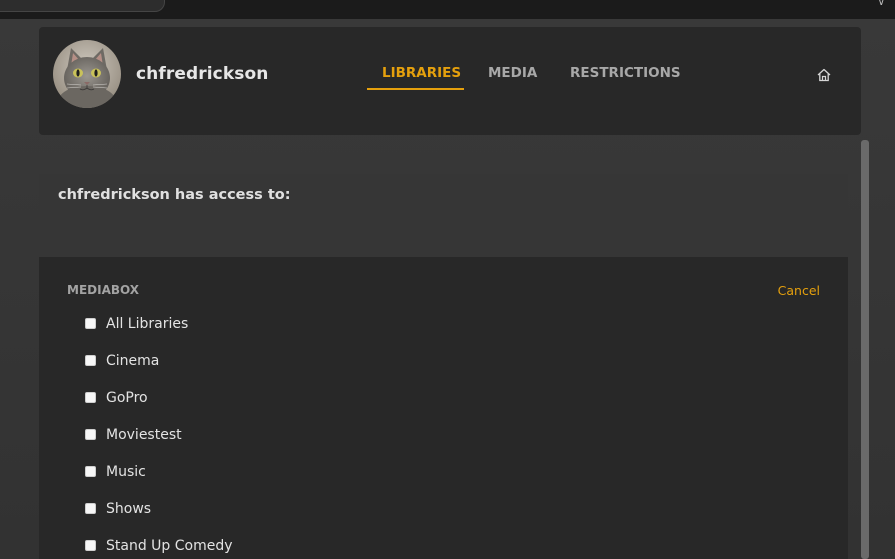  Describe the element at coordinates (235, 511) in the screenshot. I see `library-item-shows: Shows` at that location.